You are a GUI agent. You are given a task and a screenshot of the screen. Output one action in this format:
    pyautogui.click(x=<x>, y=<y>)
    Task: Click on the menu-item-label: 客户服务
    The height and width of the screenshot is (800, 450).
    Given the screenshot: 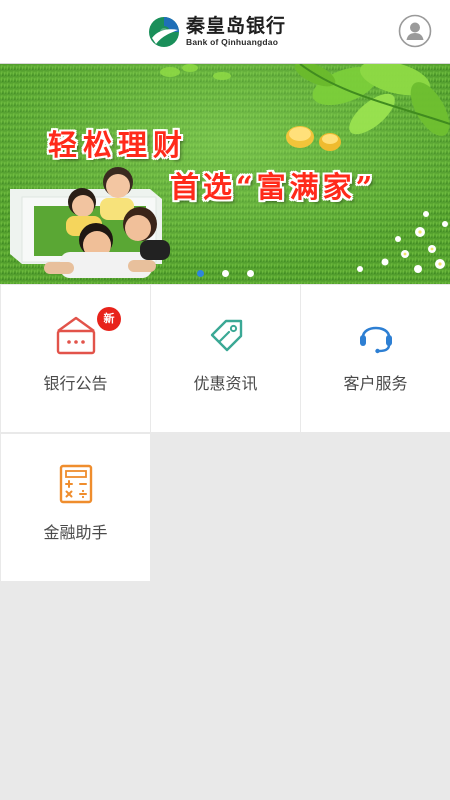 What is the action you would take?
    pyautogui.click(x=375, y=383)
    